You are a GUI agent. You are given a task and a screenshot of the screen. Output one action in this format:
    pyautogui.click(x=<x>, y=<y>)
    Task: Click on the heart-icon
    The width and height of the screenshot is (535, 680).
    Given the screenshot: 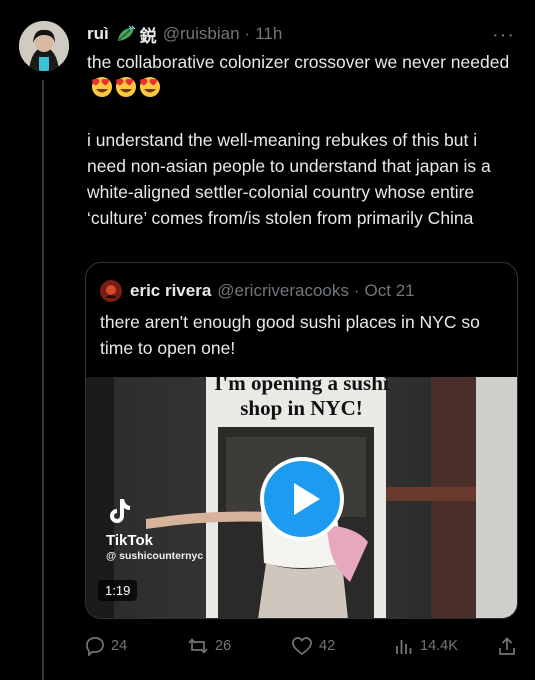 What is the action you would take?
    pyautogui.click(x=302, y=646)
    